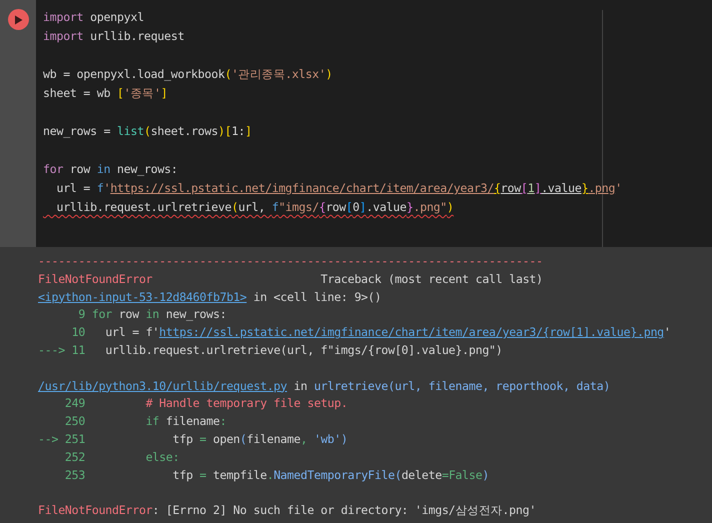  Describe the element at coordinates (338, 188) in the screenshot. I see `code-line: url = f'https://ssl.pstatic.net/imgfinance/chart/item/area/year3/{row[1].value}.png'` at that location.